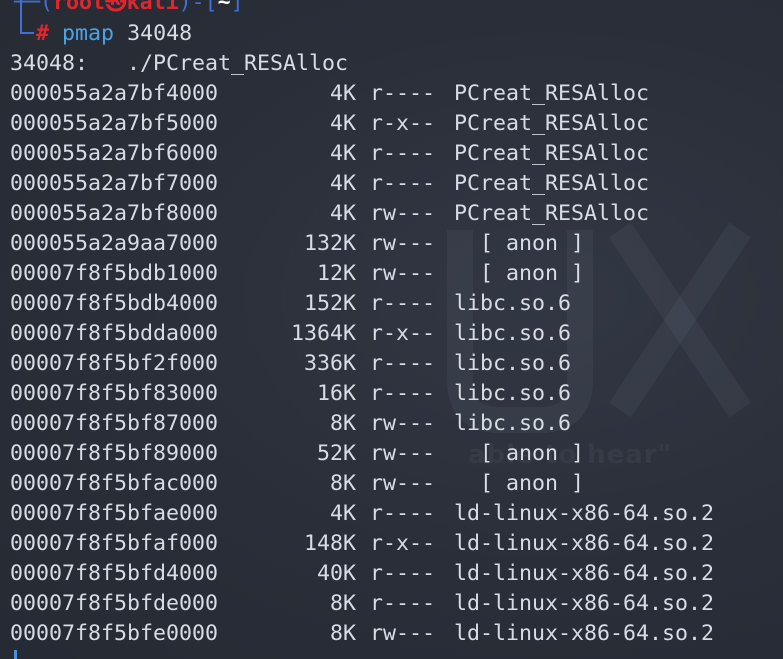 This screenshot has width=783, height=659. I want to click on pmap-row: 00007f8f5bf83000 16K r---- libc.so.6, so click(290, 394).